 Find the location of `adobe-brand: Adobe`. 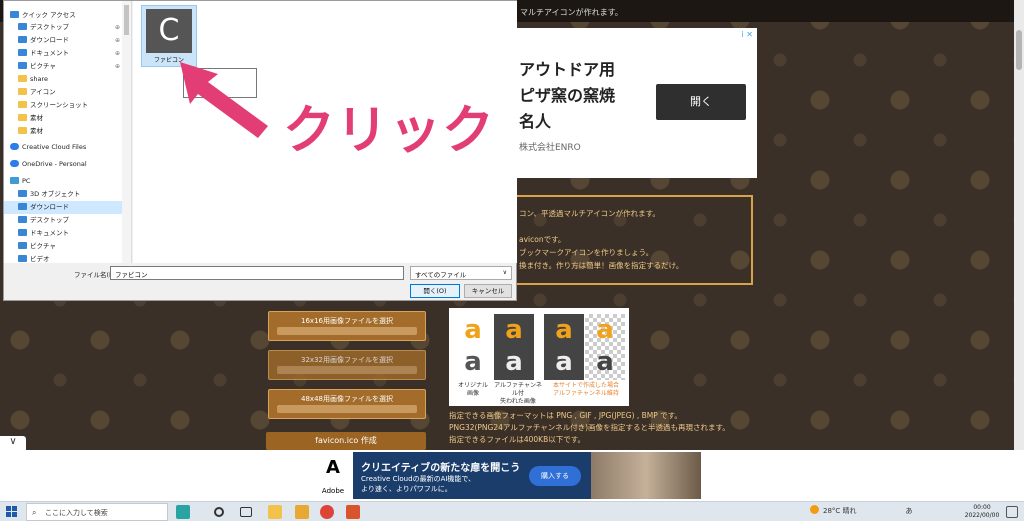

adobe-brand: Adobe is located at coordinates (333, 491).